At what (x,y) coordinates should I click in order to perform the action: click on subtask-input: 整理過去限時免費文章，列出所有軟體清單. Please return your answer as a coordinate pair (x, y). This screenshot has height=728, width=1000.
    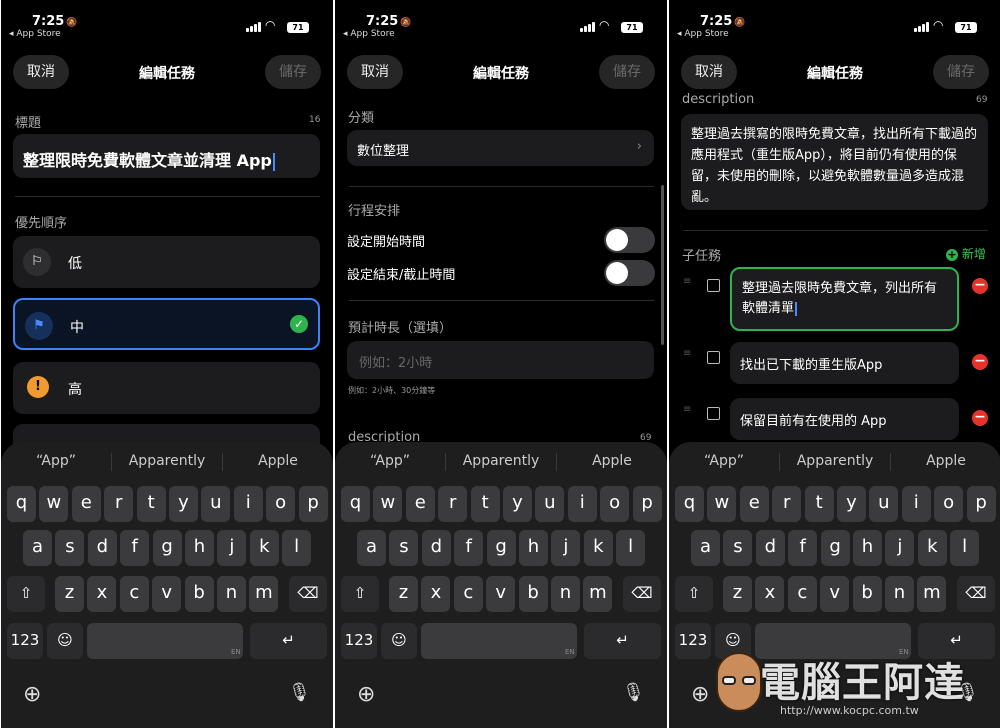
    Looking at the image, I should click on (844, 299).